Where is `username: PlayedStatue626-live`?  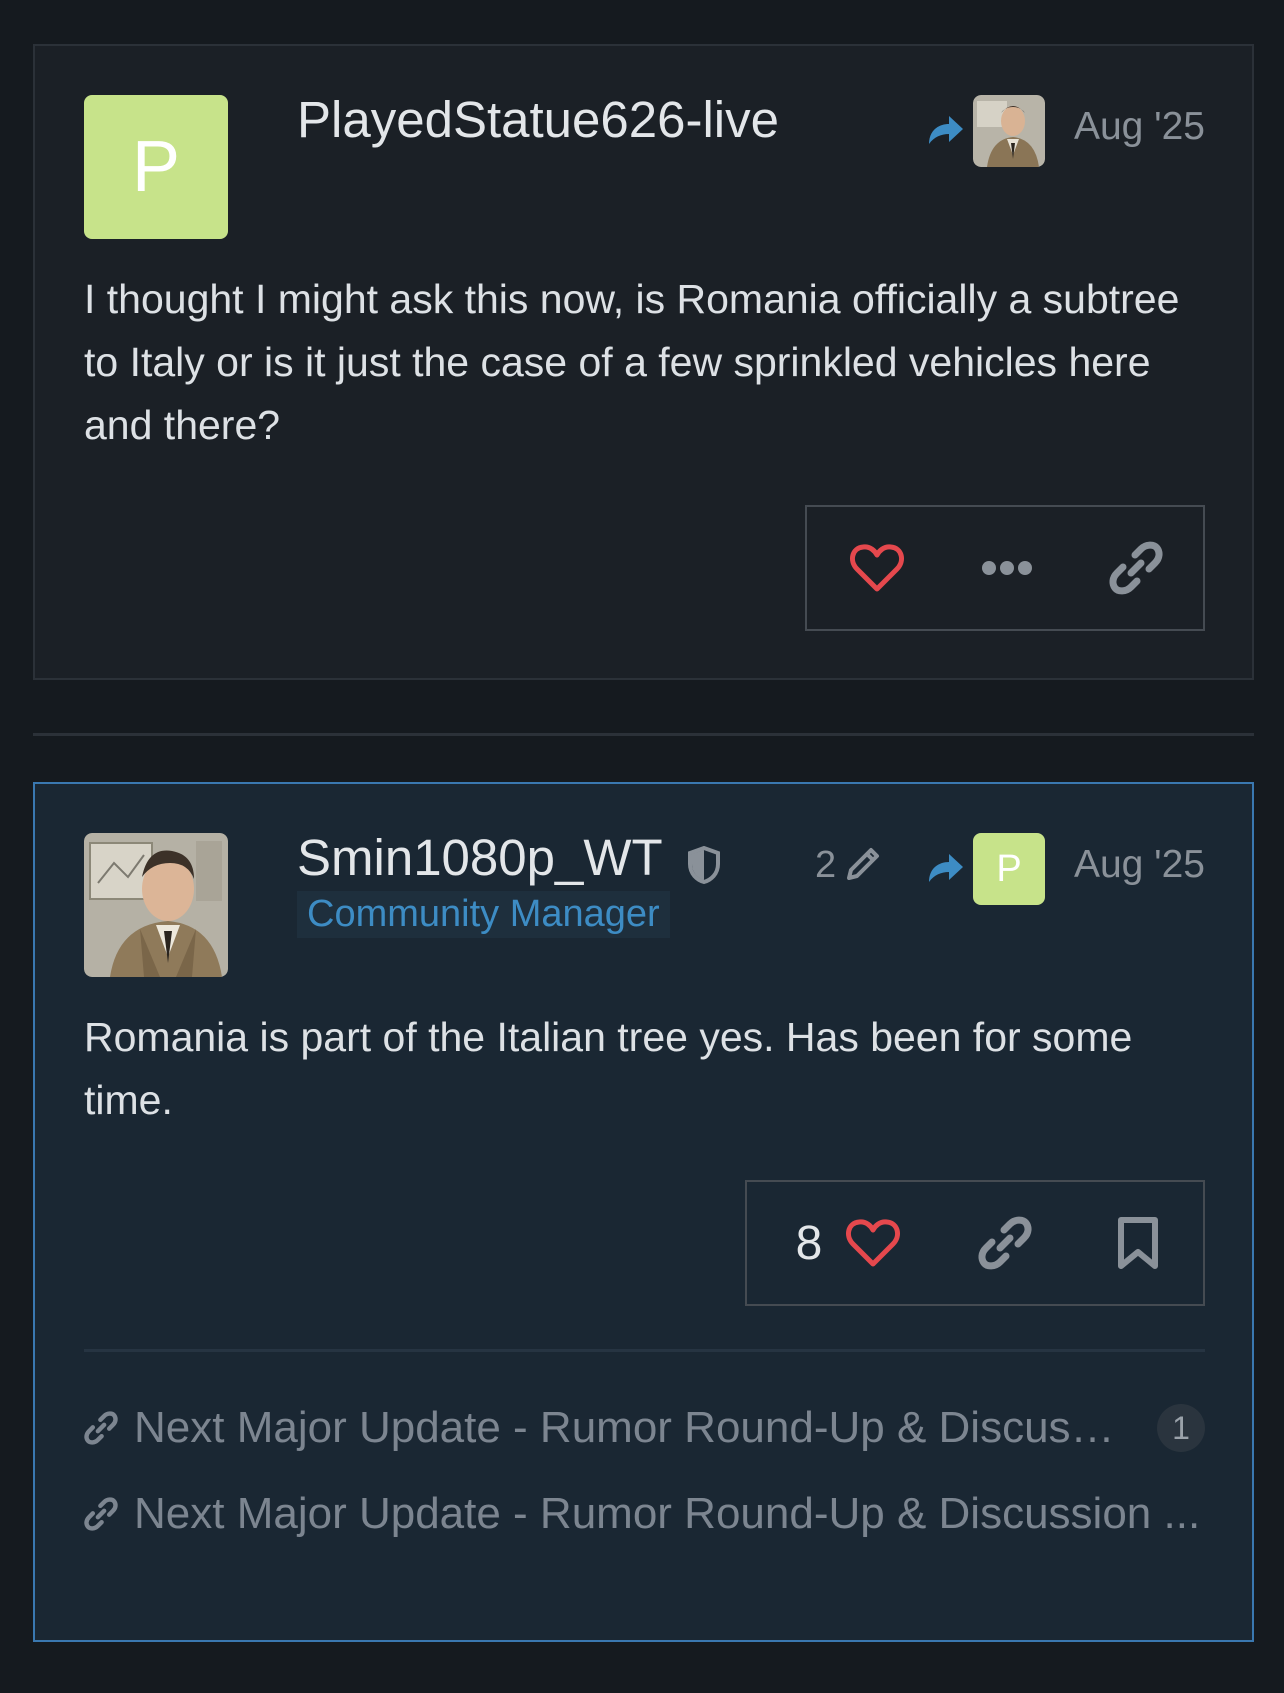 username: PlayedStatue626-live is located at coordinates (538, 119).